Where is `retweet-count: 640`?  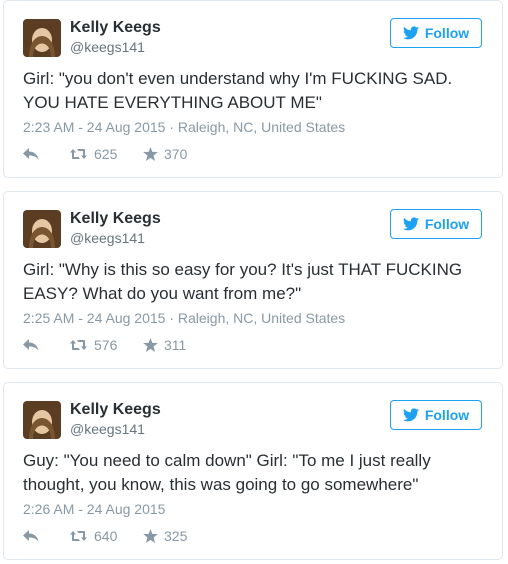
retweet-count: 640 is located at coordinates (106, 536).